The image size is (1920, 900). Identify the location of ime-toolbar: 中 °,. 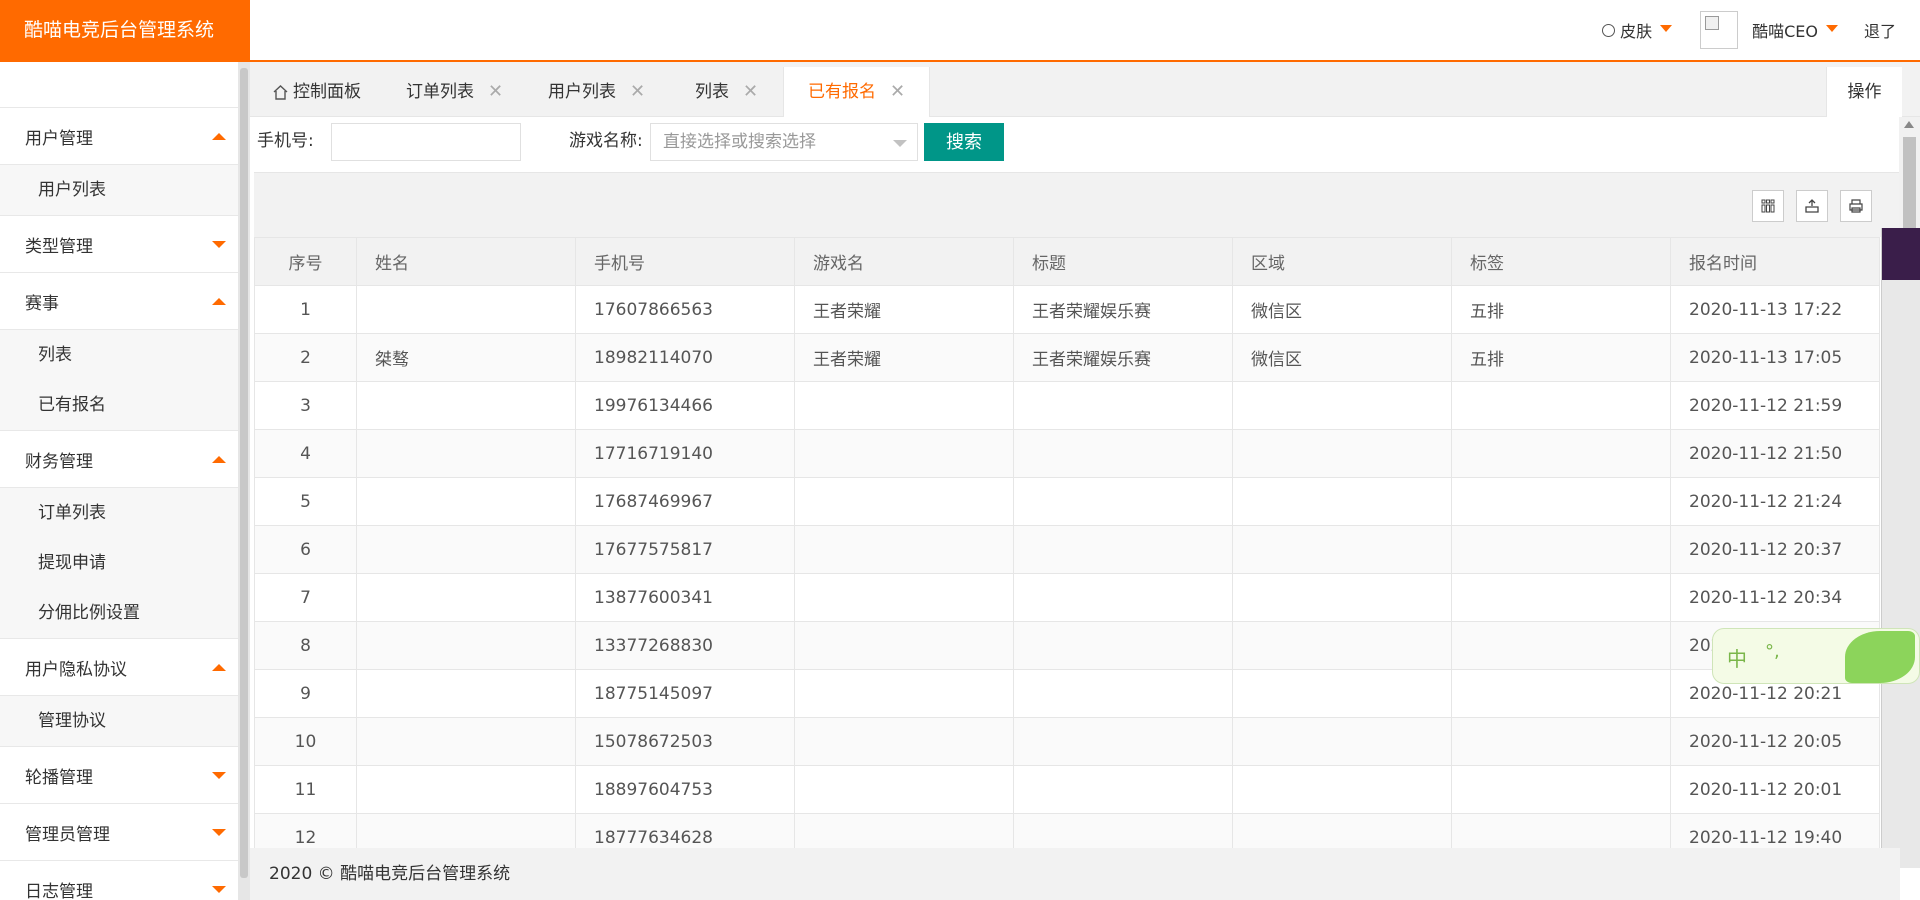
(1816, 656).